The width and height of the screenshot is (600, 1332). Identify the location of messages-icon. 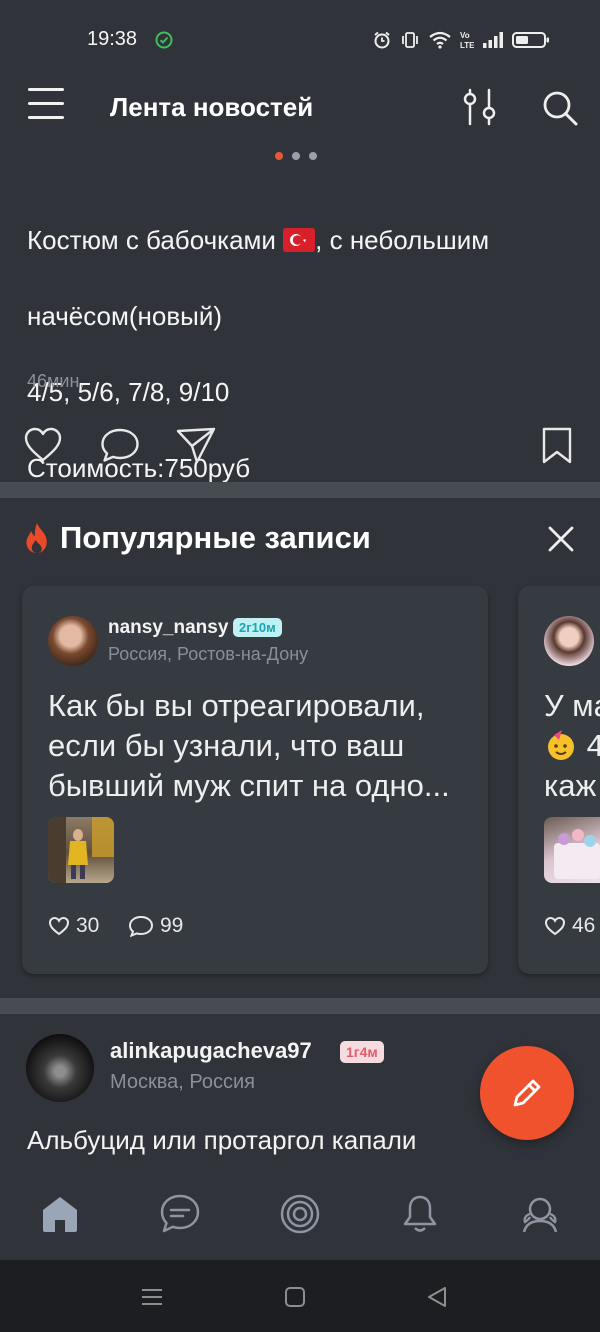
(180, 1214).